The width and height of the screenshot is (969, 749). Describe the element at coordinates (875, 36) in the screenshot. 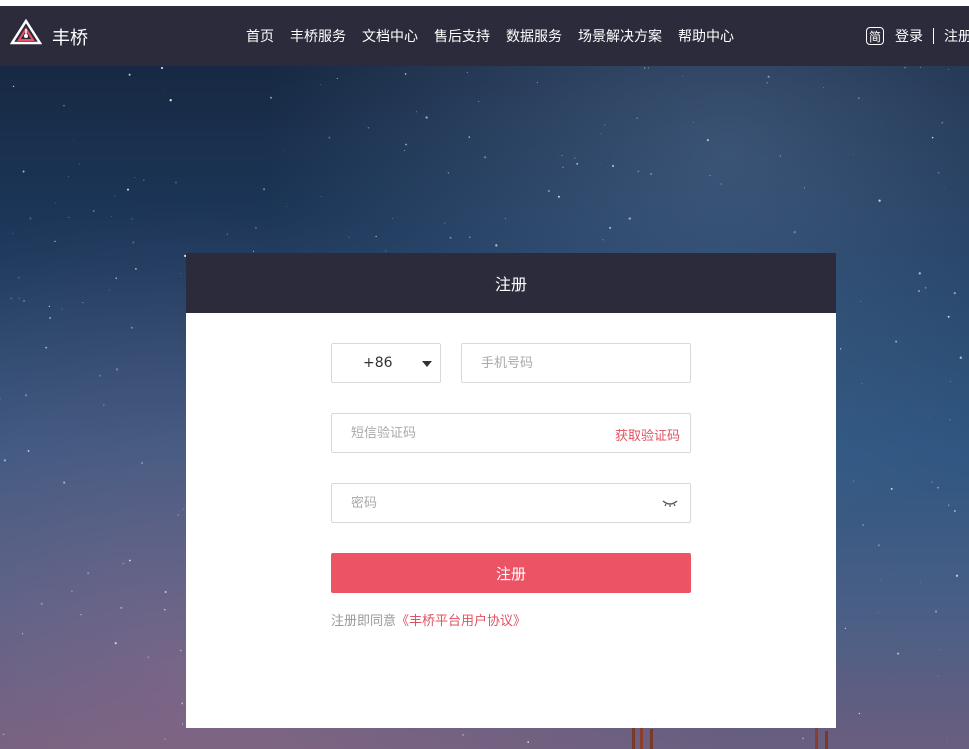

I see `language-icon: 简` at that location.